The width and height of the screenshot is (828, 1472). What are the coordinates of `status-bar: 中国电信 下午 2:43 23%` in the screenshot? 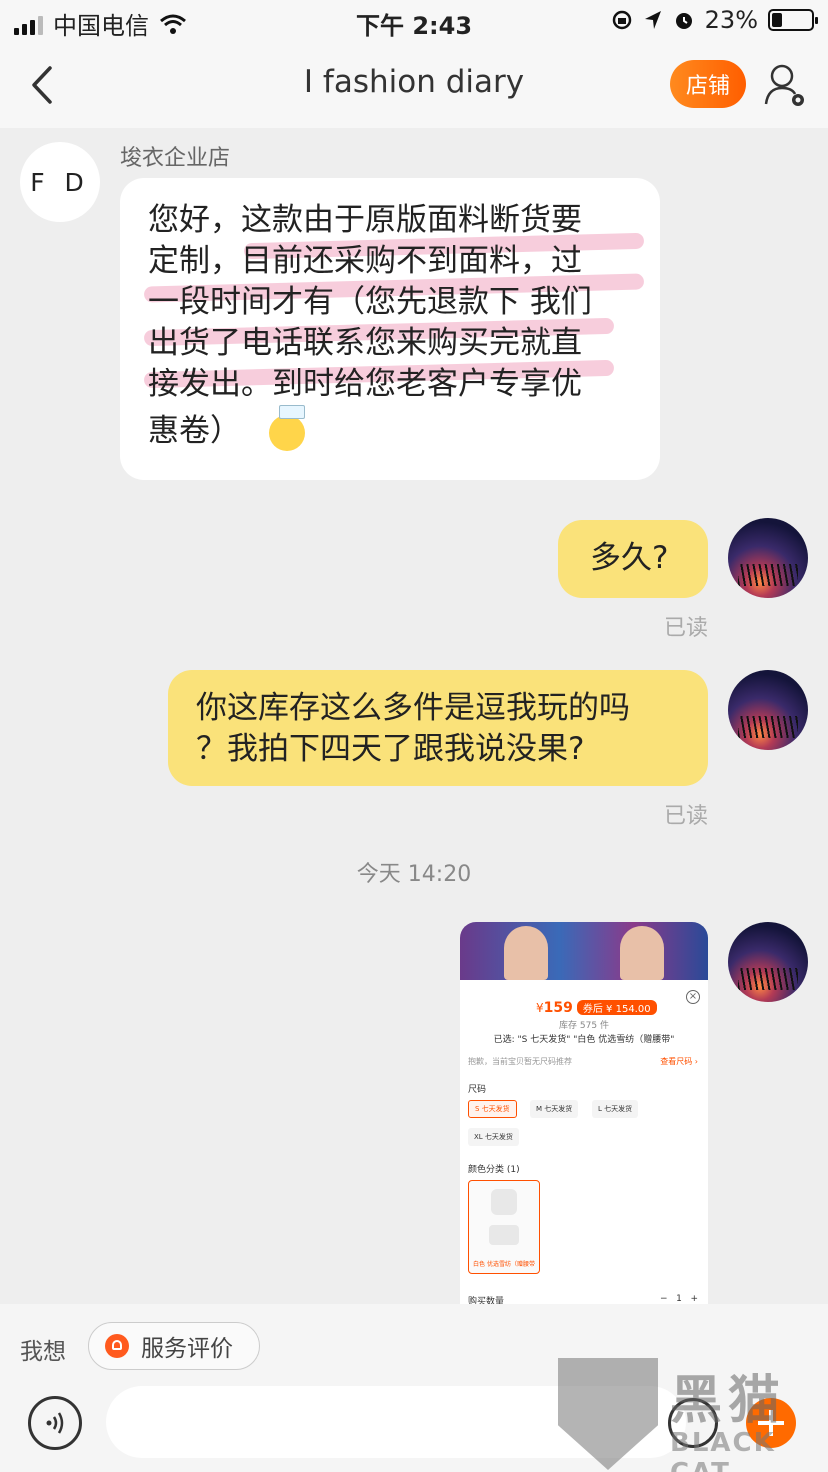 It's located at (414, 22).